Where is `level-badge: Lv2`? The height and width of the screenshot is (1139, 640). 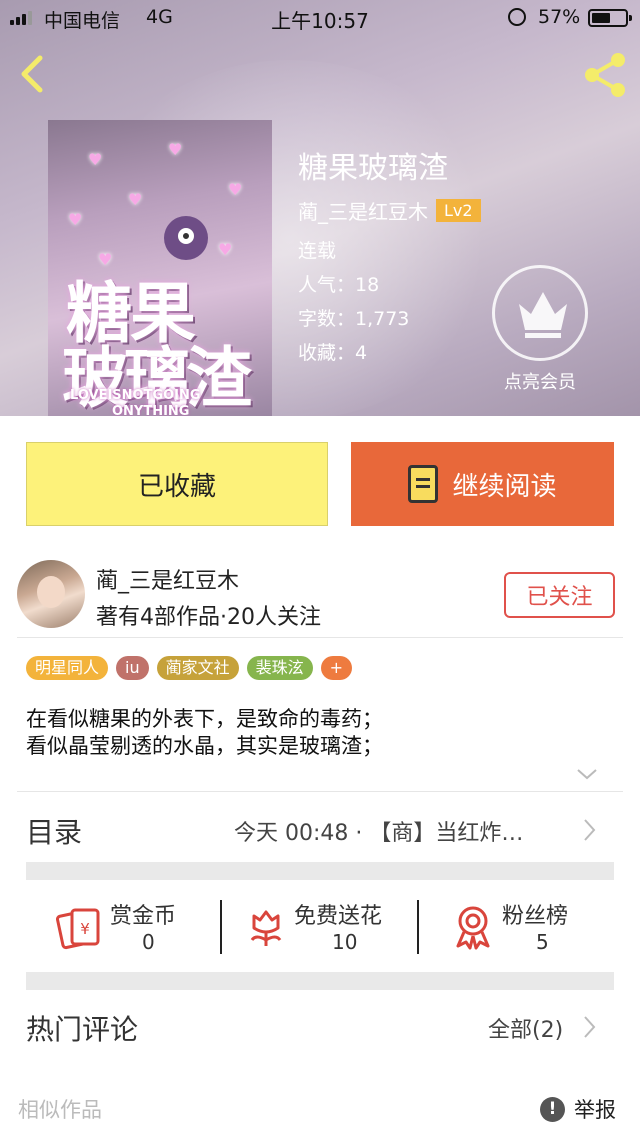 level-badge: Lv2 is located at coordinates (458, 210).